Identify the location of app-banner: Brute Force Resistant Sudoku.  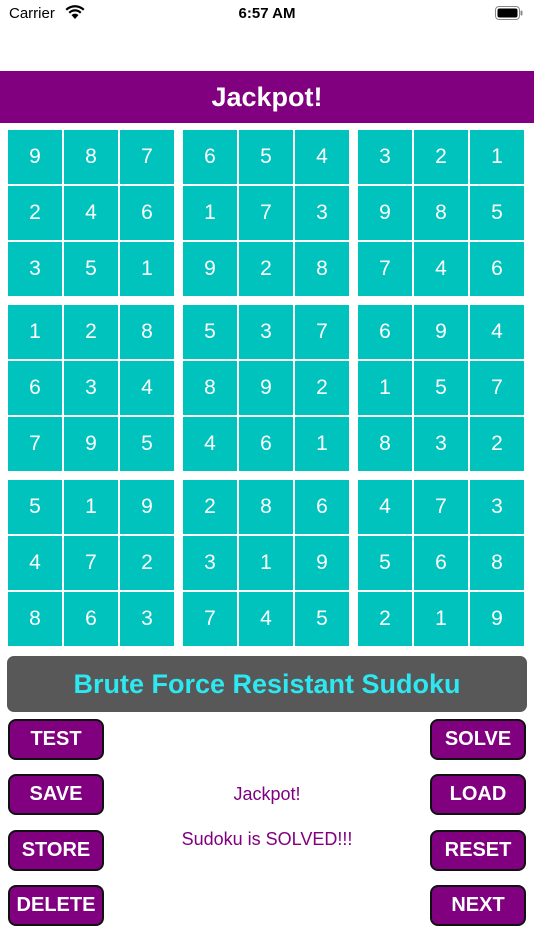
(267, 684).